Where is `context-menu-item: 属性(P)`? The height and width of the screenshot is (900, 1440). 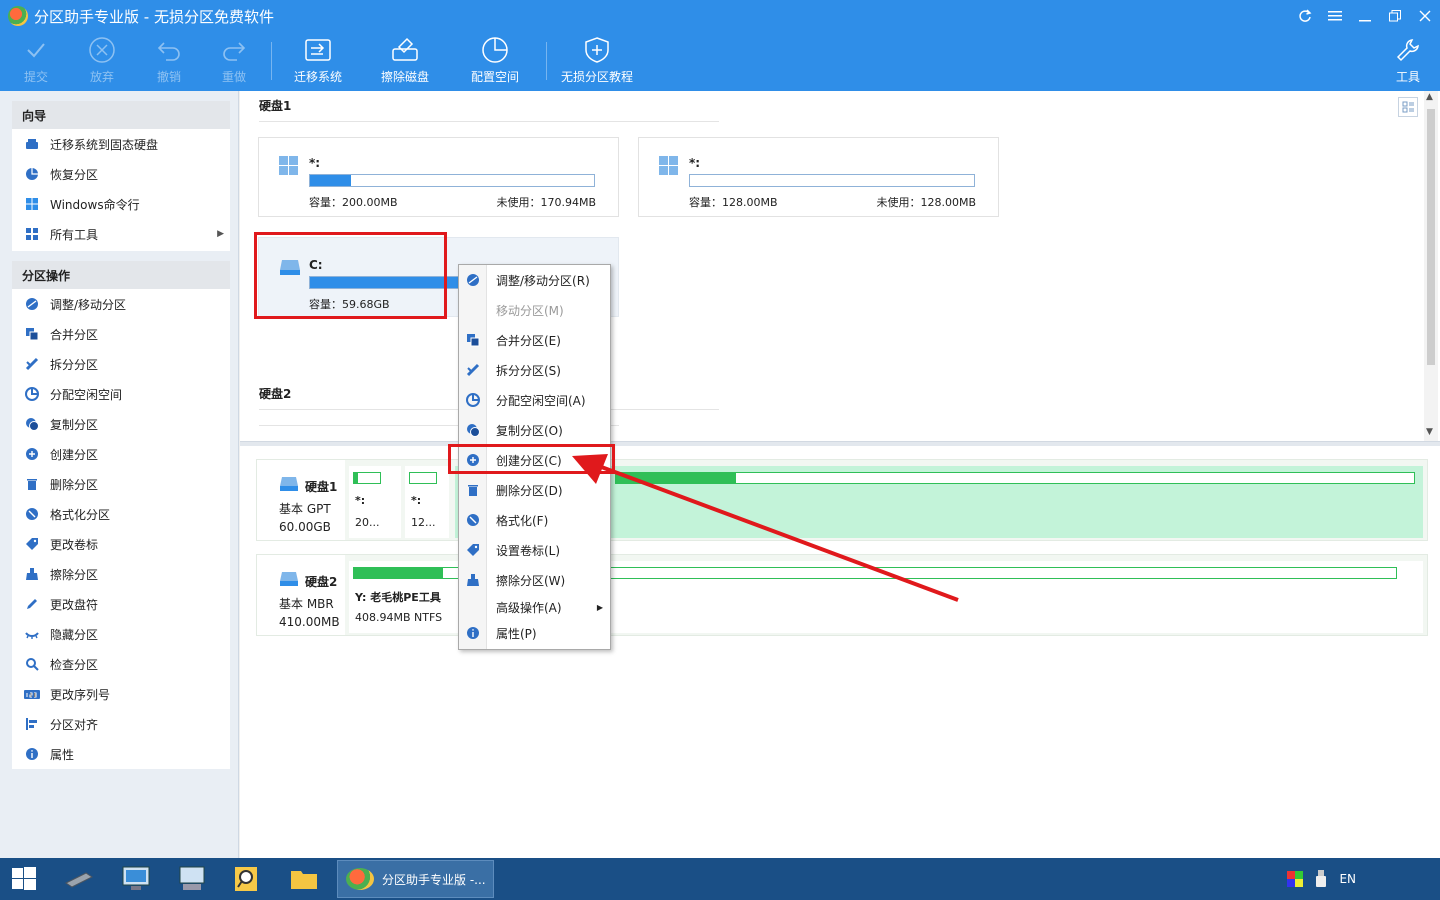
context-menu-item: 属性(P) is located at coordinates (534, 633).